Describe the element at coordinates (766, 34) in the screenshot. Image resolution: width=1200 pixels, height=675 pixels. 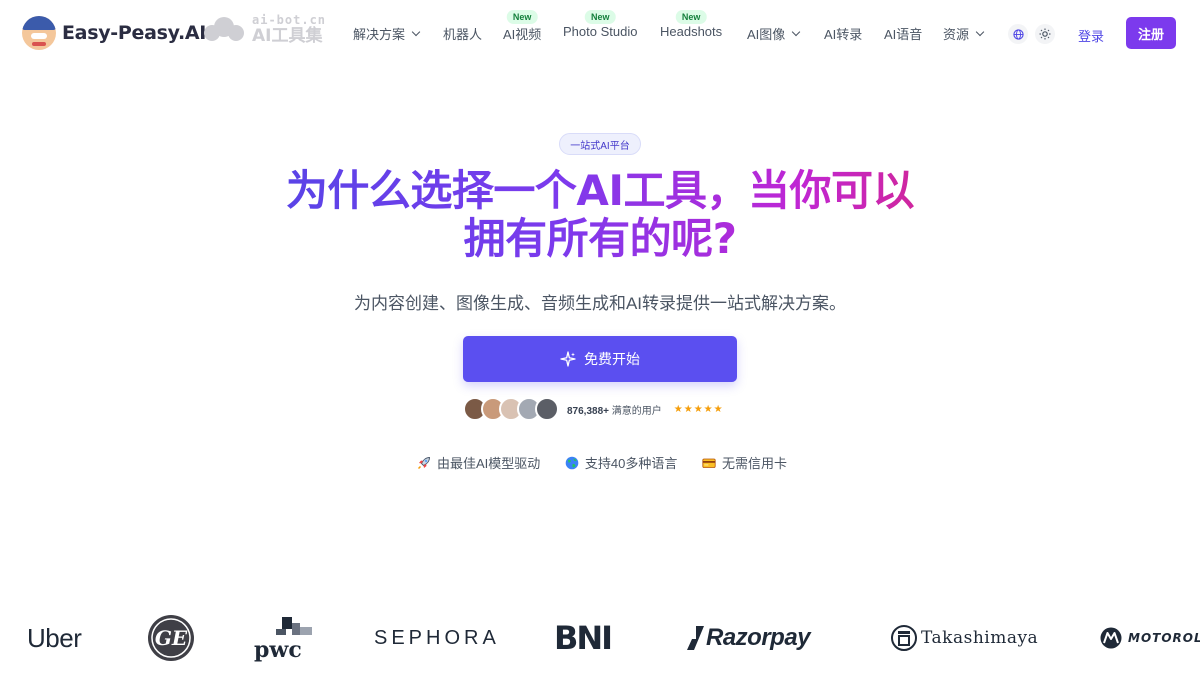
I see `menu-item-label: AI图像` at that location.